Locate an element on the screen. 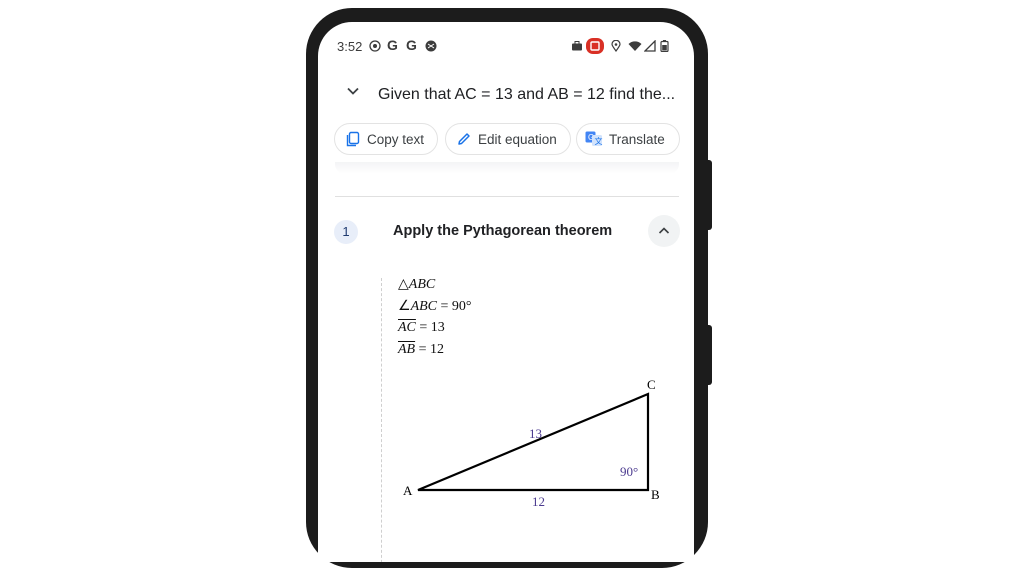  record-status-icon is located at coordinates (375, 46).